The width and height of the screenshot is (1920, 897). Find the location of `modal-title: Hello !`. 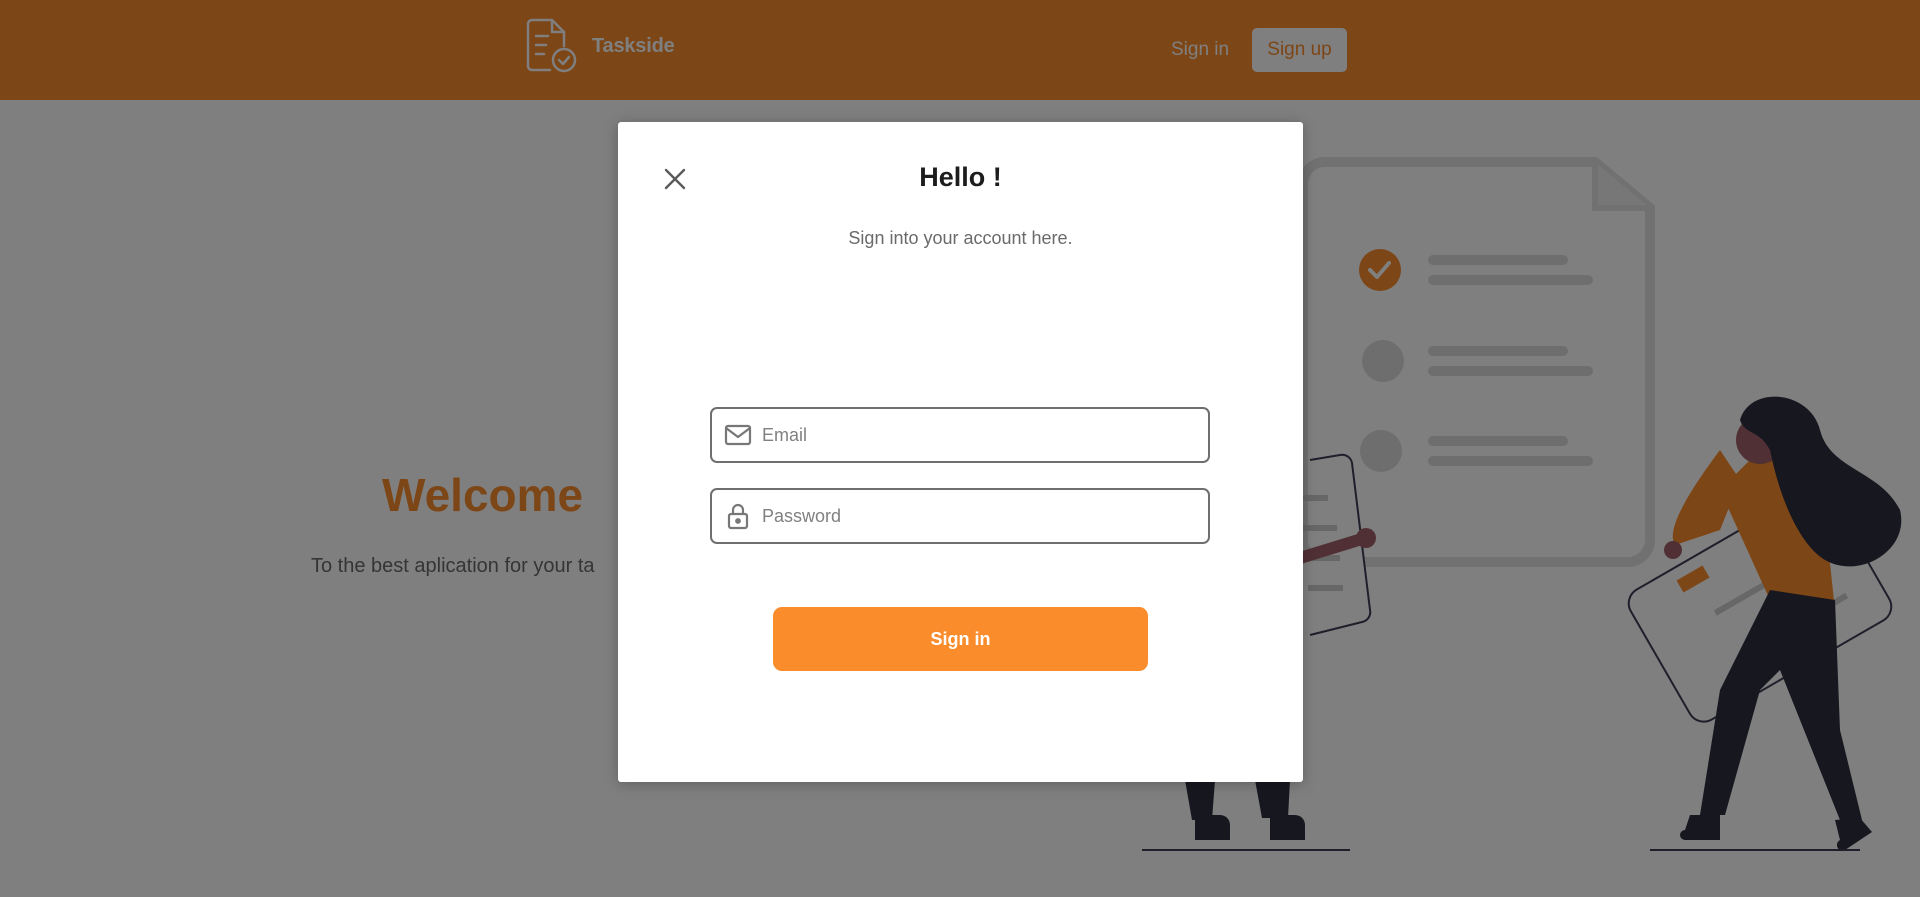

modal-title: Hello ! is located at coordinates (960, 177).